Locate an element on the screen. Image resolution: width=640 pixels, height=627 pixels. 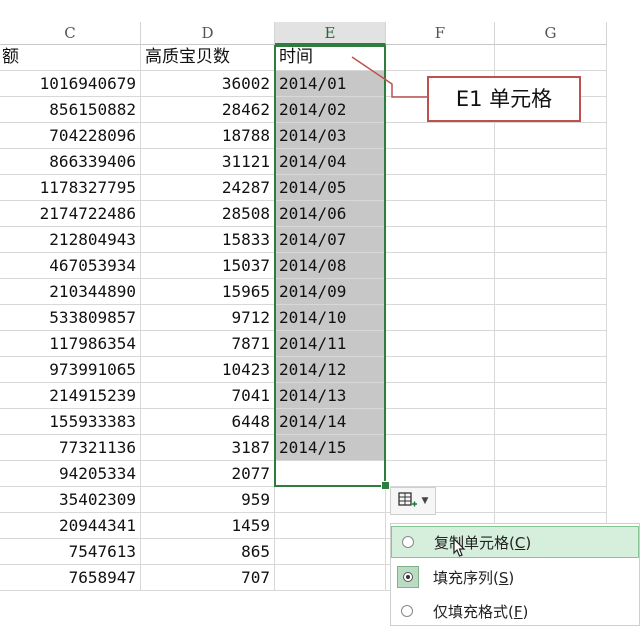
cell-d5: 31121 is located at coordinates (208, 162).